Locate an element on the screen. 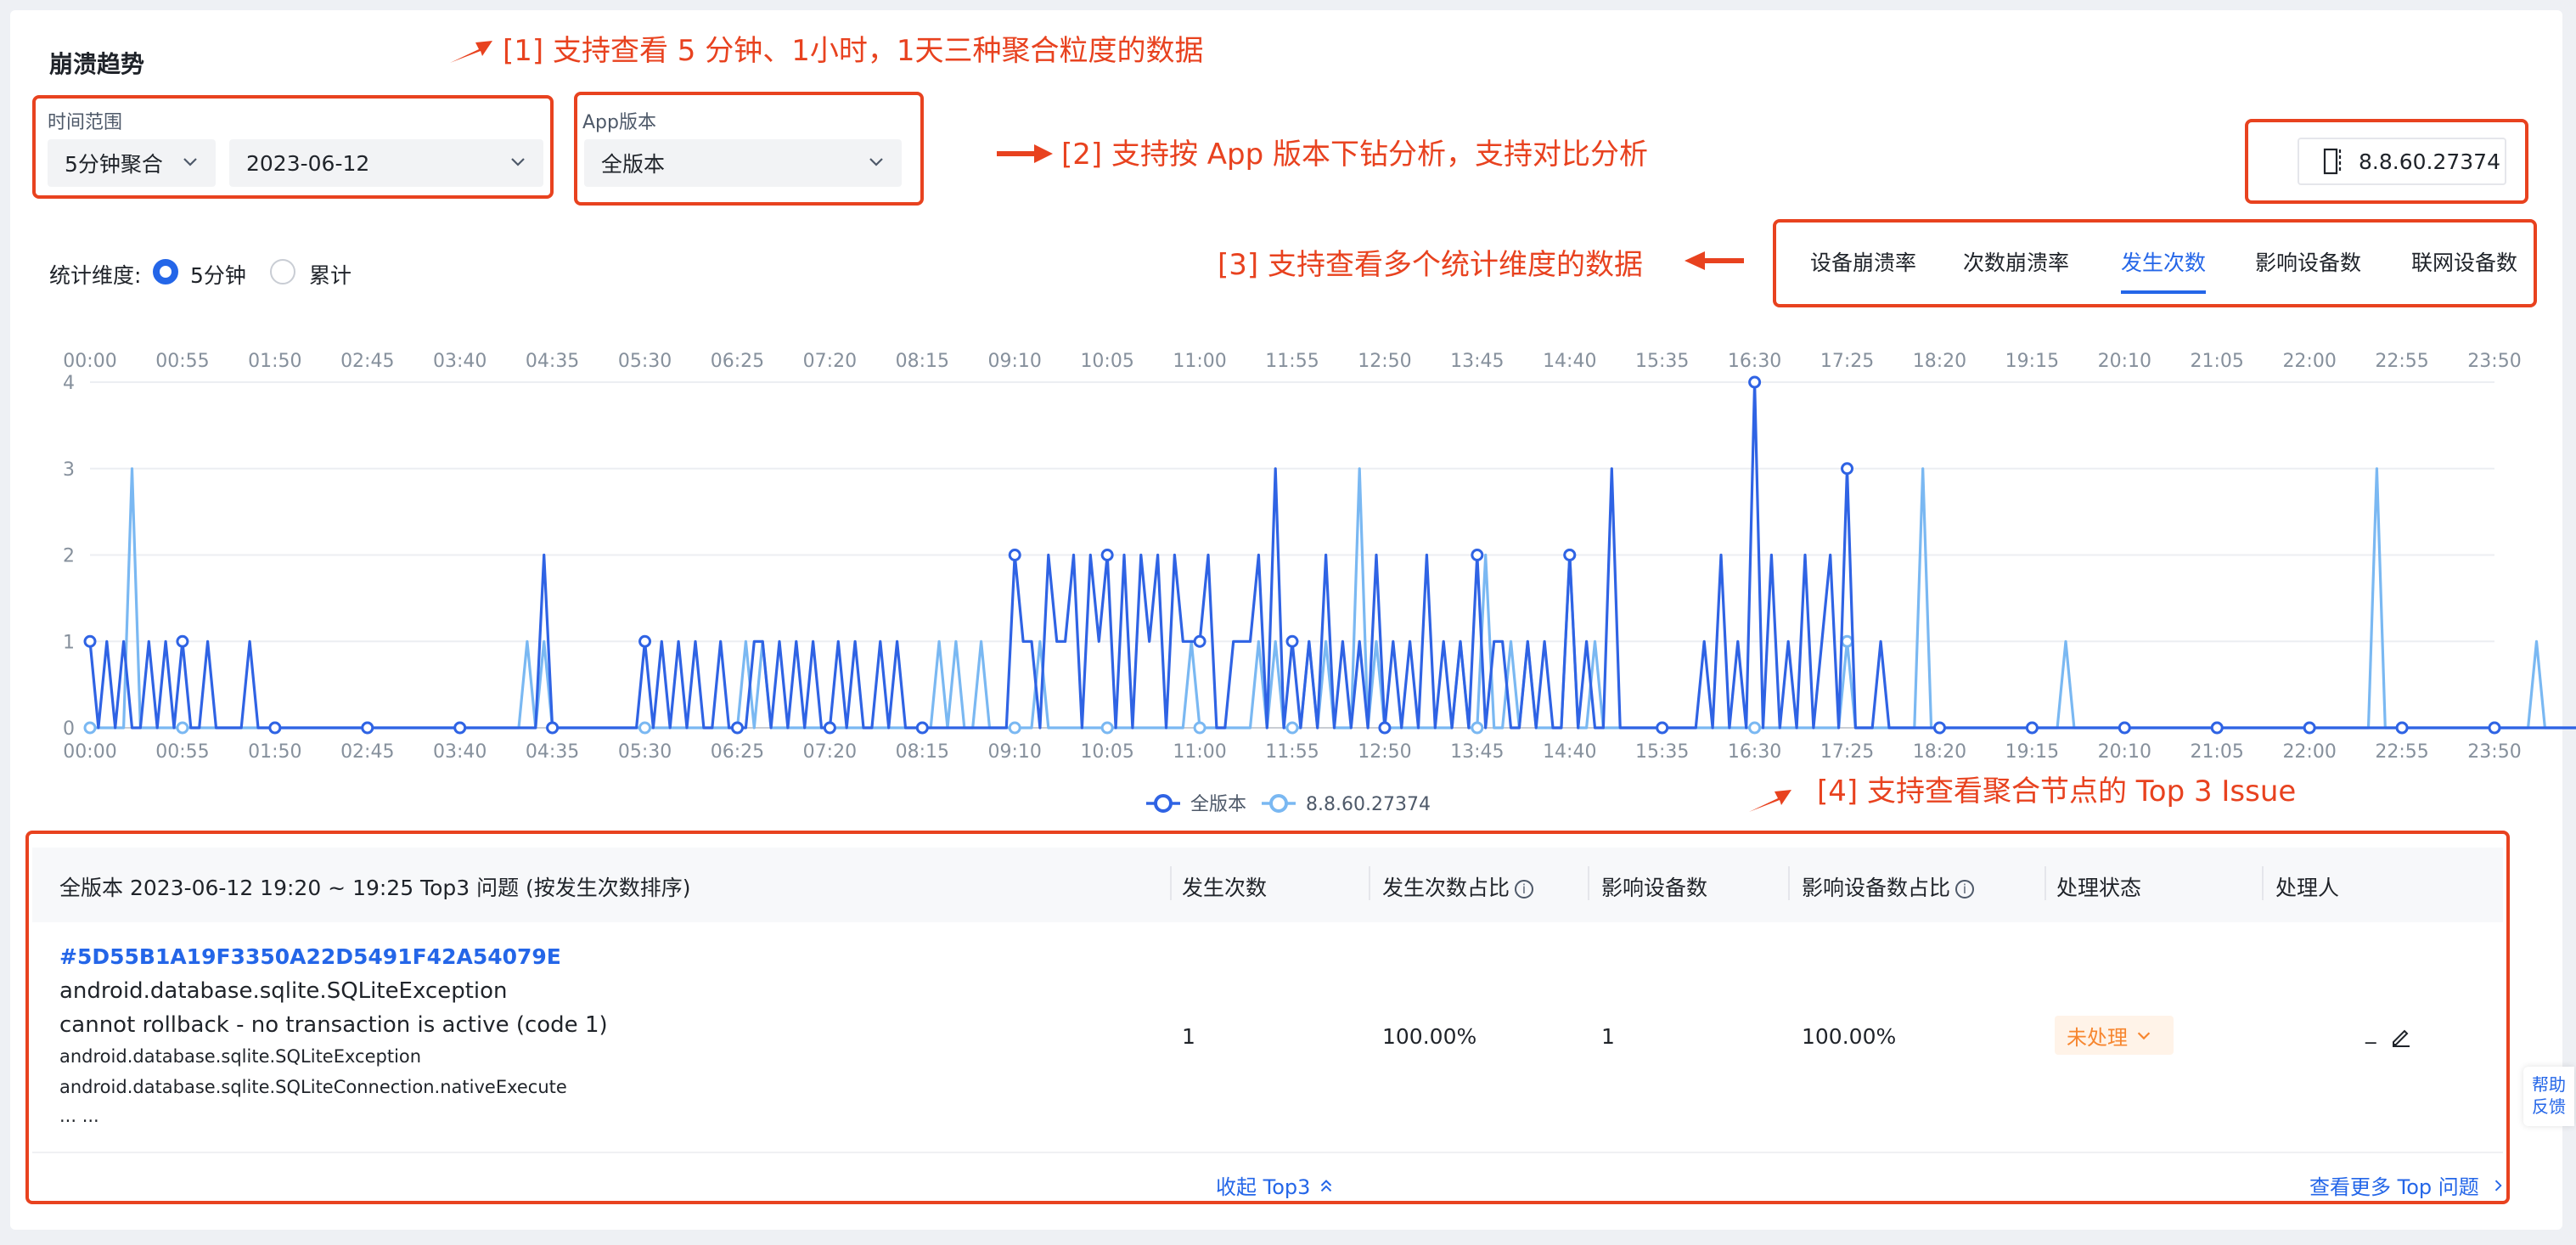 Image resolution: width=2576 pixels, height=1245 pixels. app-version-value: 全版本 is located at coordinates (633, 164).